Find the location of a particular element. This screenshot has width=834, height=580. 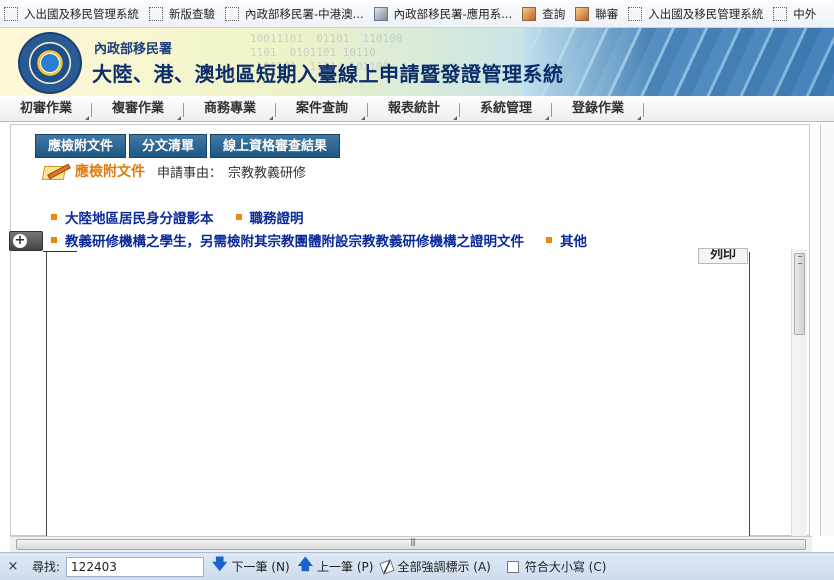

scroll-thumb is located at coordinates (799, 294).